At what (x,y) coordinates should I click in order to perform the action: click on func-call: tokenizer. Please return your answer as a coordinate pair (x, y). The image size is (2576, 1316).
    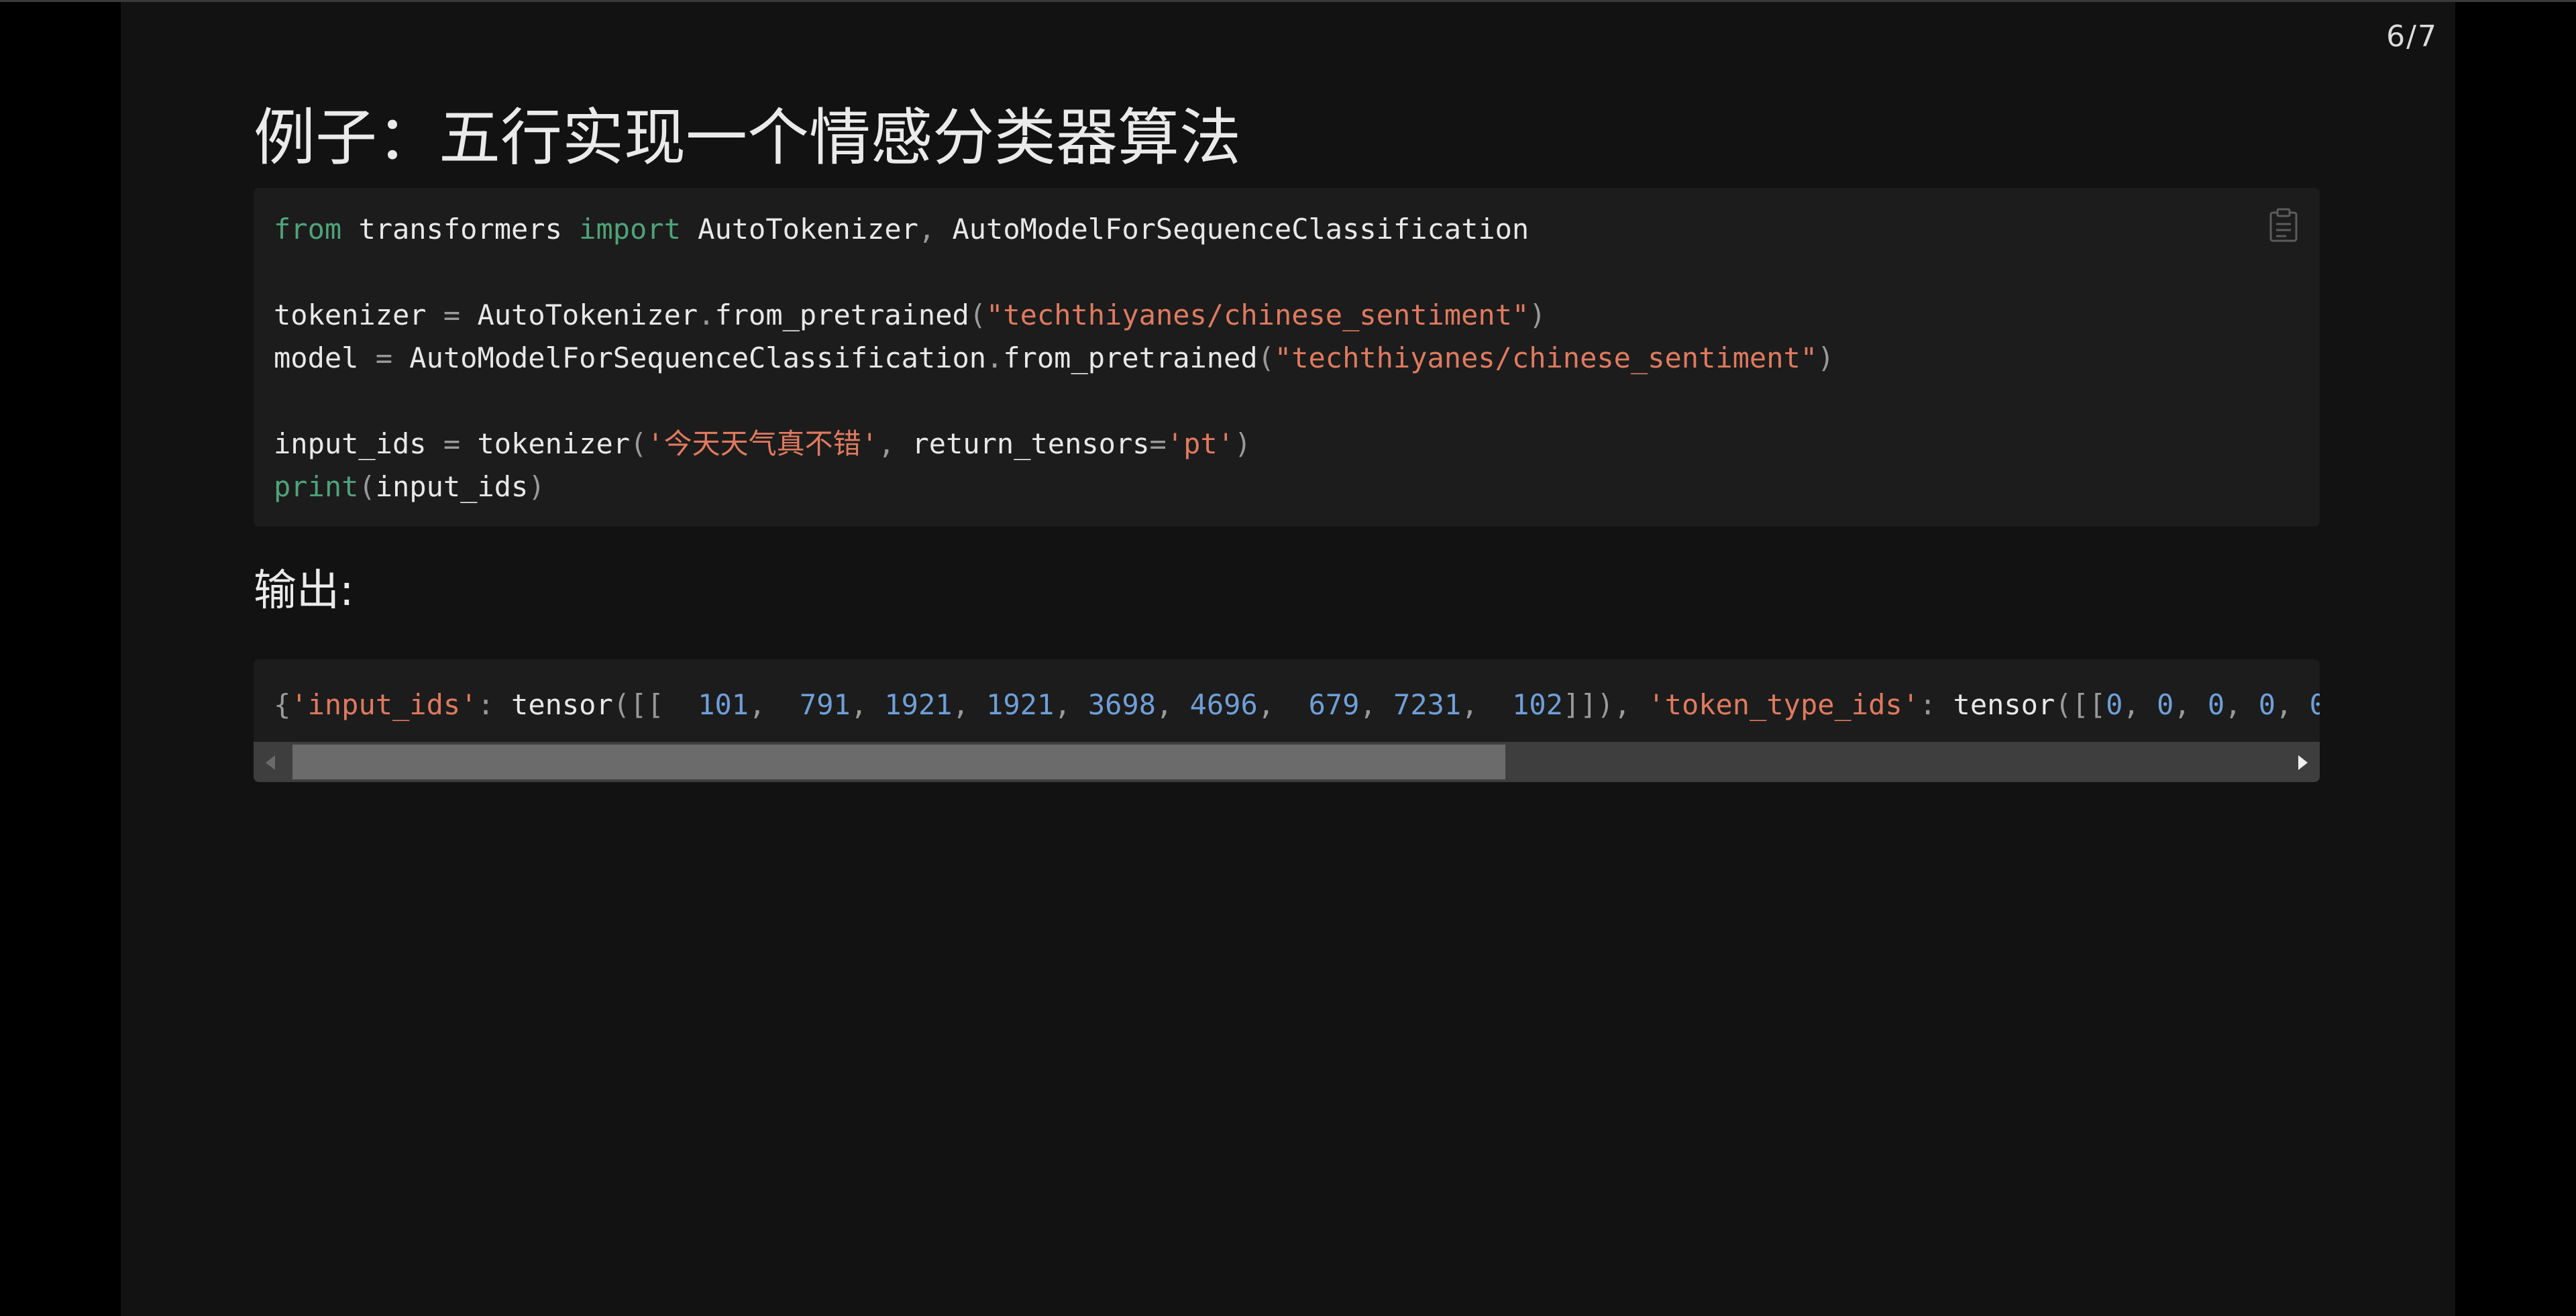
    Looking at the image, I should click on (545, 443).